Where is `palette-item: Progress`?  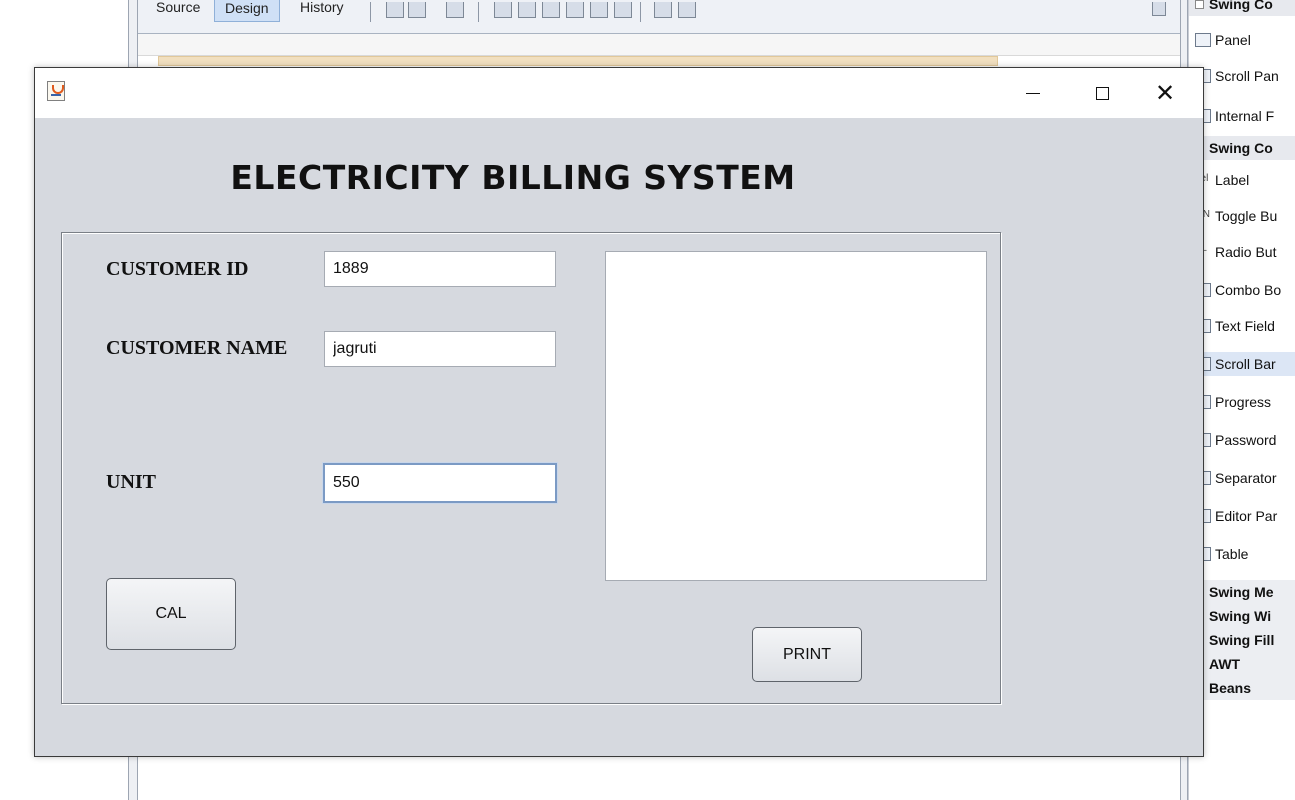 palette-item: Progress is located at coordinates (1245, 402).